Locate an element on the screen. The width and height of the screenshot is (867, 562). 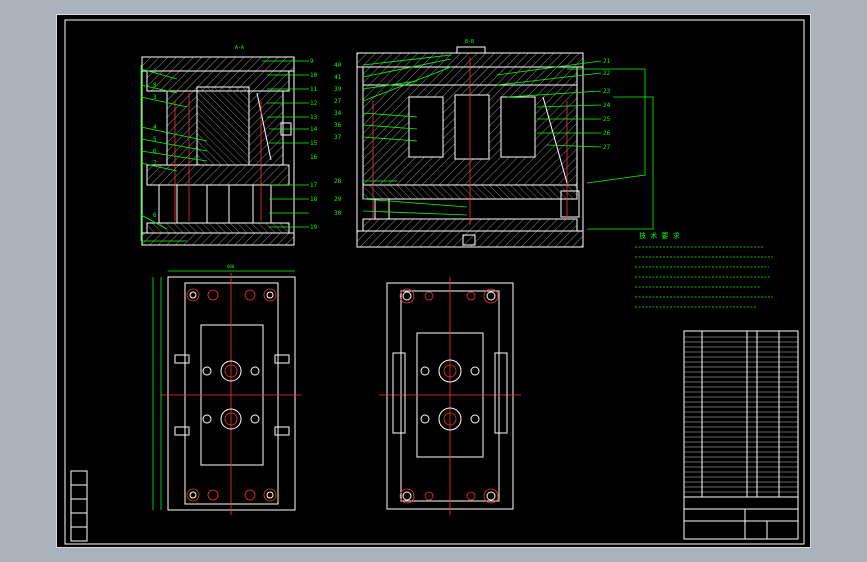
right-callout-label: 30 is located at coordinates (338, 213).